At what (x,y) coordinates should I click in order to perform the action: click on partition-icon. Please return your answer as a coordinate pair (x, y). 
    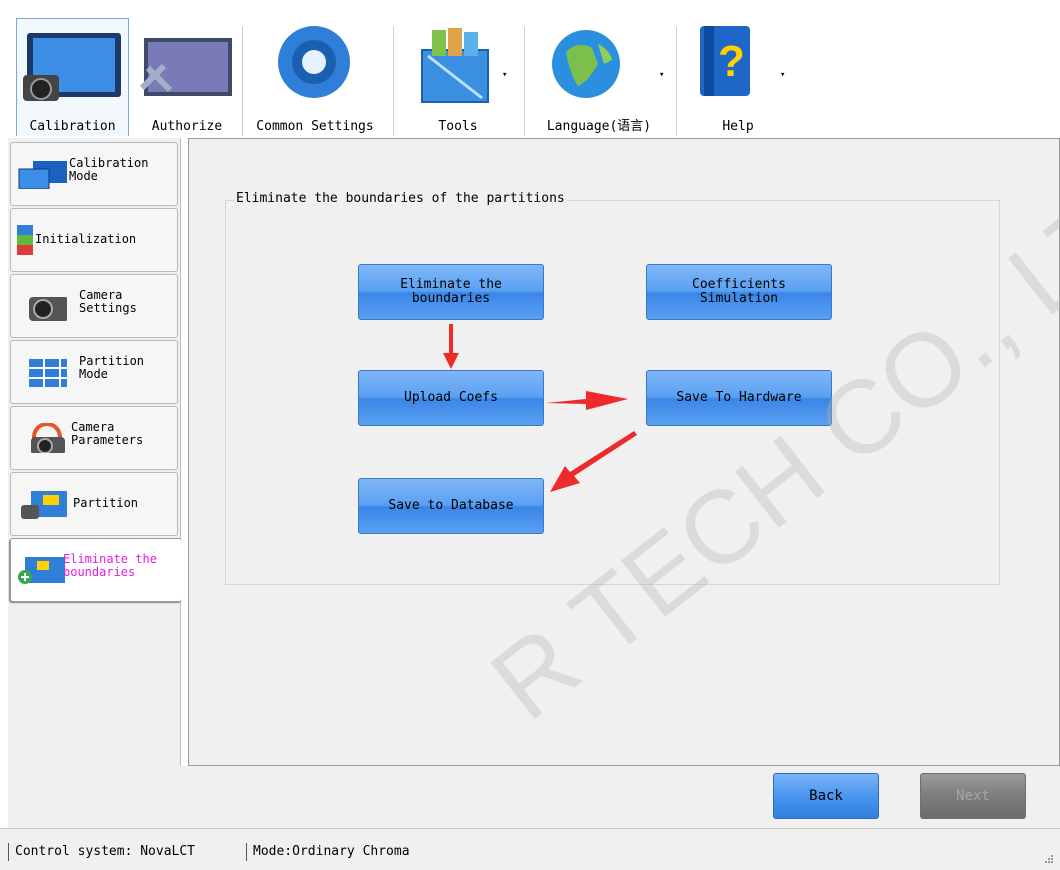
    Looking at the image, I should click on (44, 505).